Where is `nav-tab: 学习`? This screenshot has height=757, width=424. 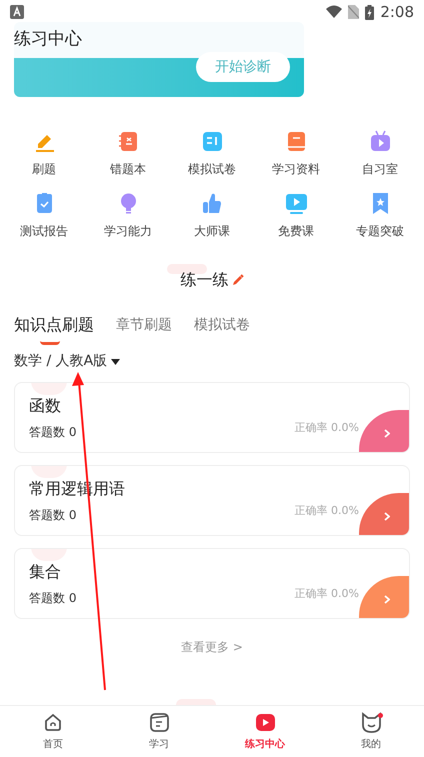
nav-tab: 学习 is located at coordinates (159, 731).